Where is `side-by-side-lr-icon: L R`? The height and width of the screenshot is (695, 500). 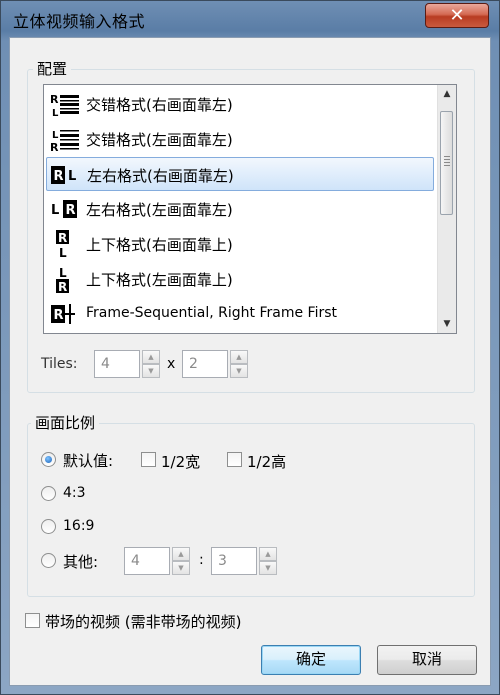 side-by-side-lr-icon: L R is located at coordinates (64, 209).